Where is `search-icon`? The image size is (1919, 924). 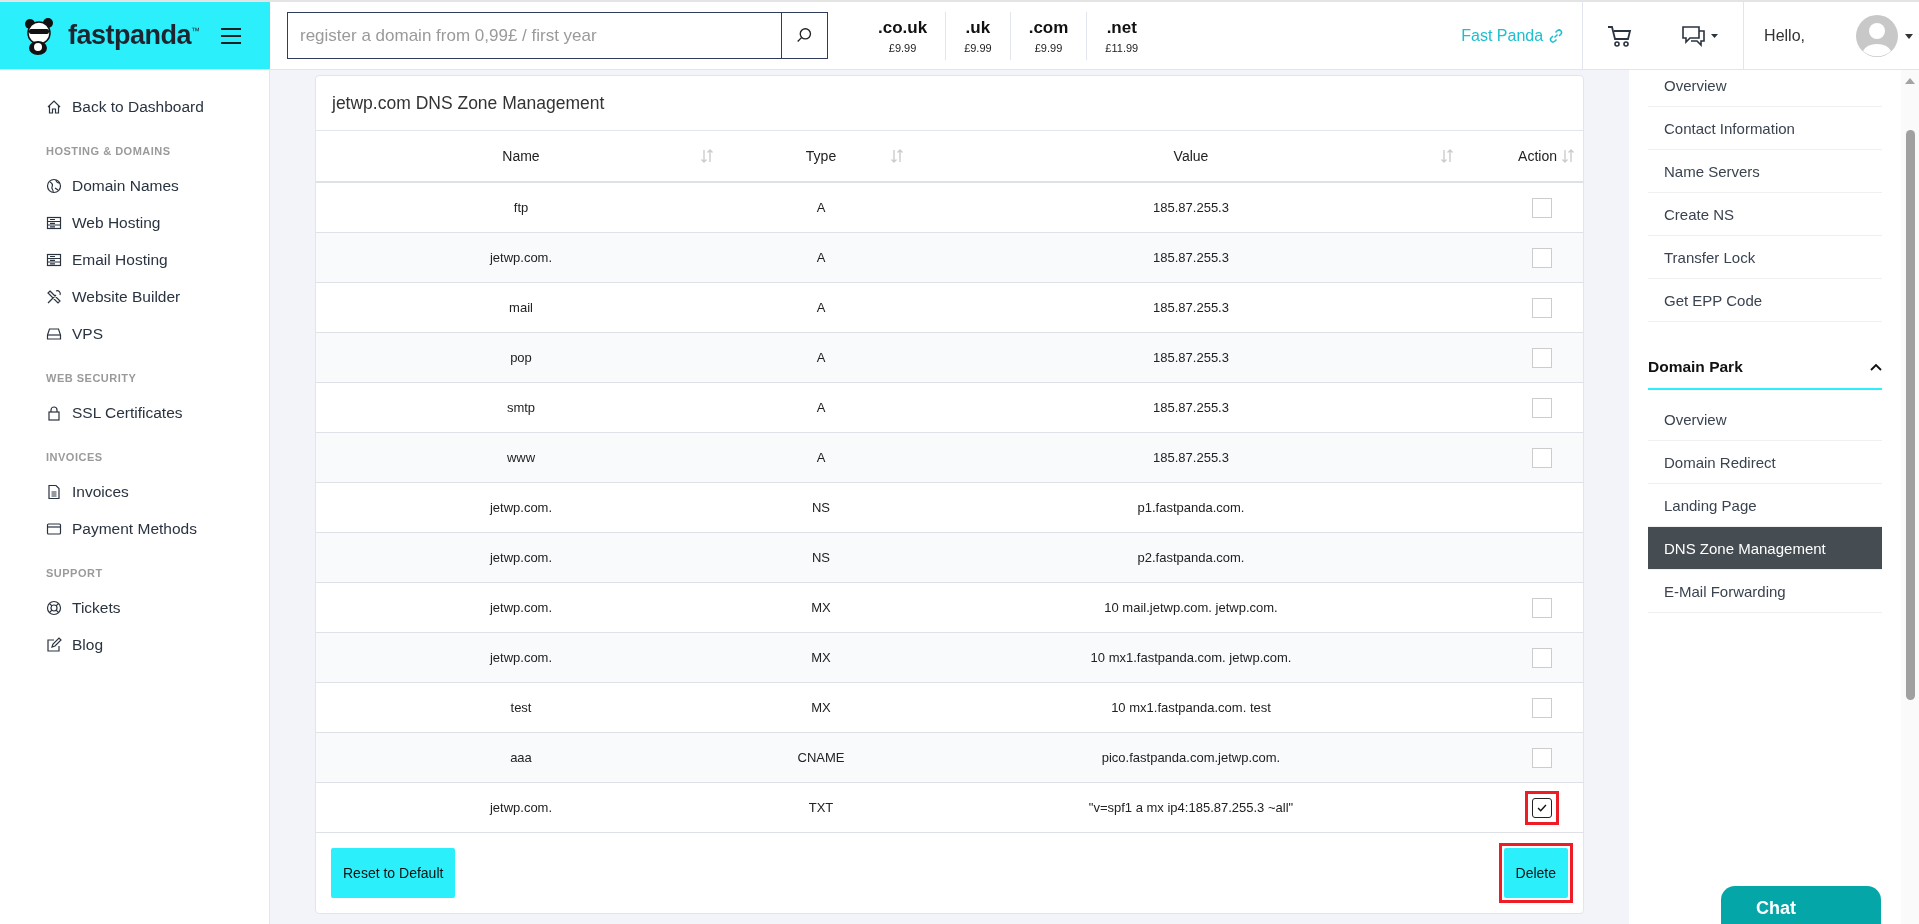 search-icon is located at coordinates (804, 35).